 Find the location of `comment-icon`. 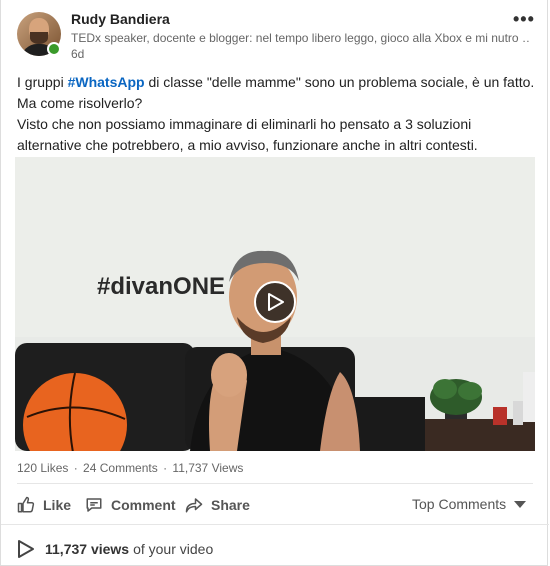

comment-icon is located at coordinates (94, 505).